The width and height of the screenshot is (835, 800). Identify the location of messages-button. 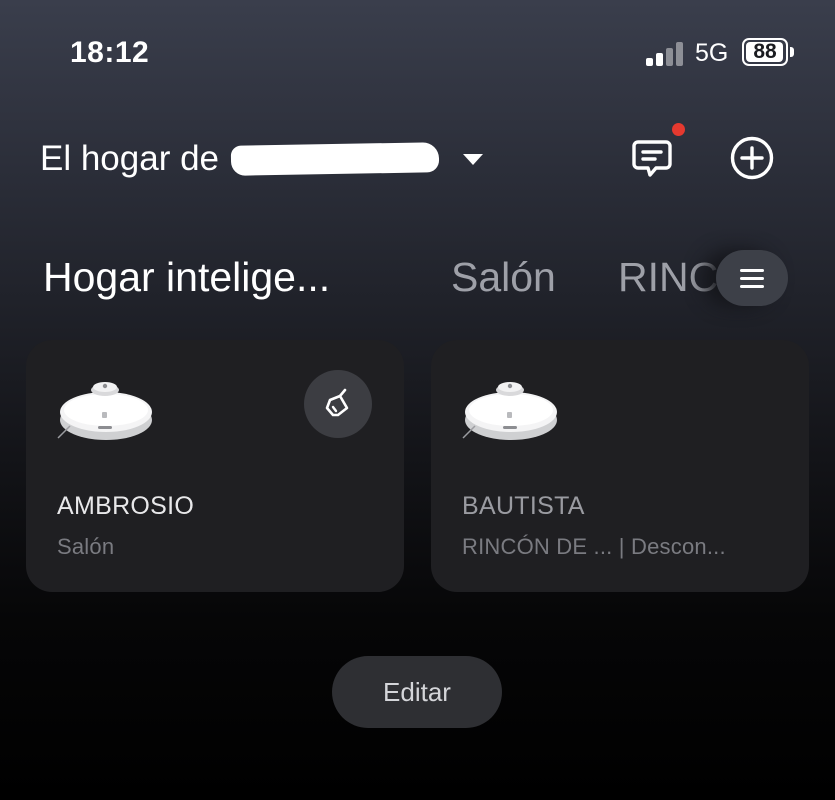
(652, 158).